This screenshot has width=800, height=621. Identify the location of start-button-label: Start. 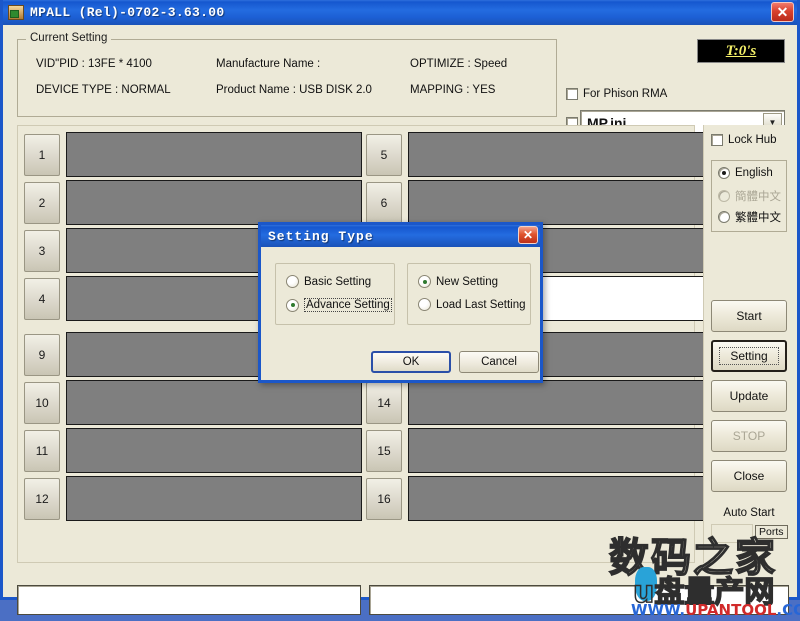
(749, 316).